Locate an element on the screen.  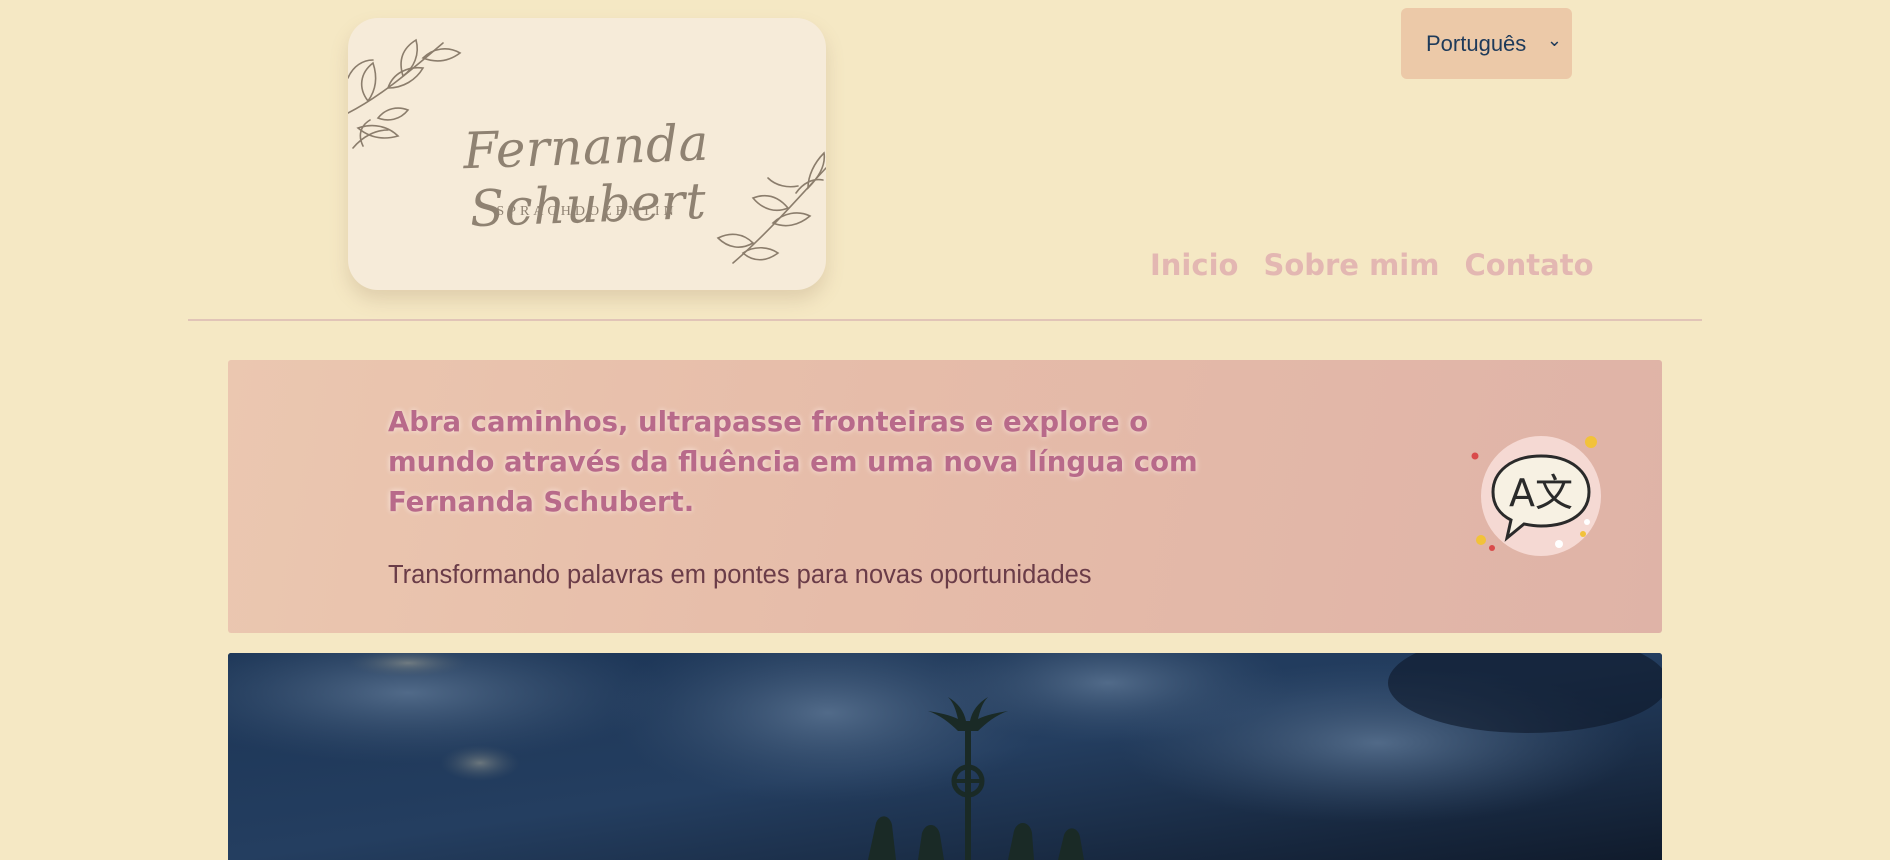
language-select: Português ⌄ is located at coordinates (1486, 43).